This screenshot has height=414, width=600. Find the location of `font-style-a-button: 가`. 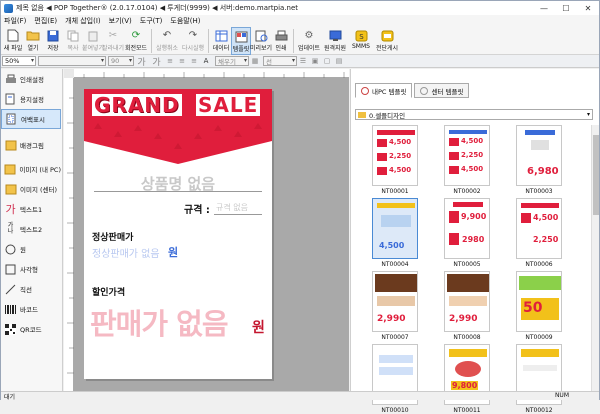

font-style-a-button: 가 is located at coordinates (141, 62).